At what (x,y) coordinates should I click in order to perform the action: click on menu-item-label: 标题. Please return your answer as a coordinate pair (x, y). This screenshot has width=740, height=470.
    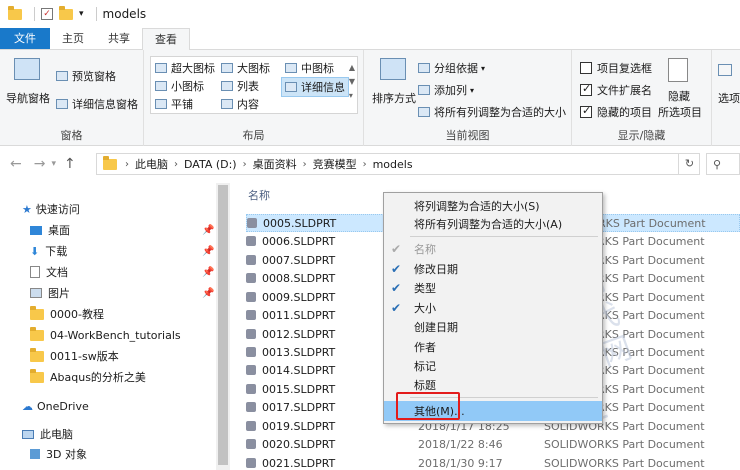
    Looking at the image, I should click on (425, 385).